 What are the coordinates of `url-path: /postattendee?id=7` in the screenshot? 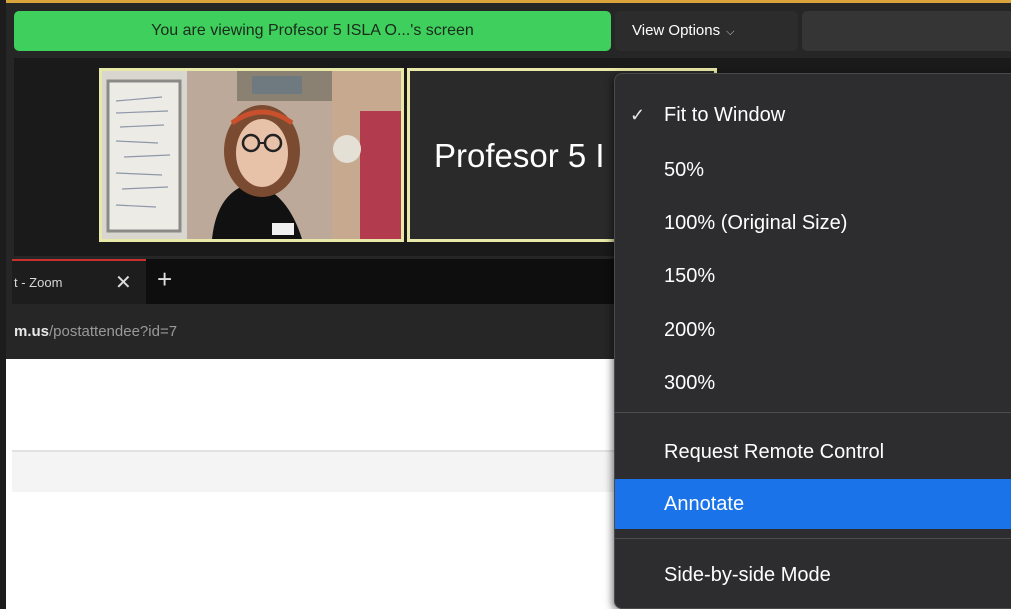 It's located at (113, 331).